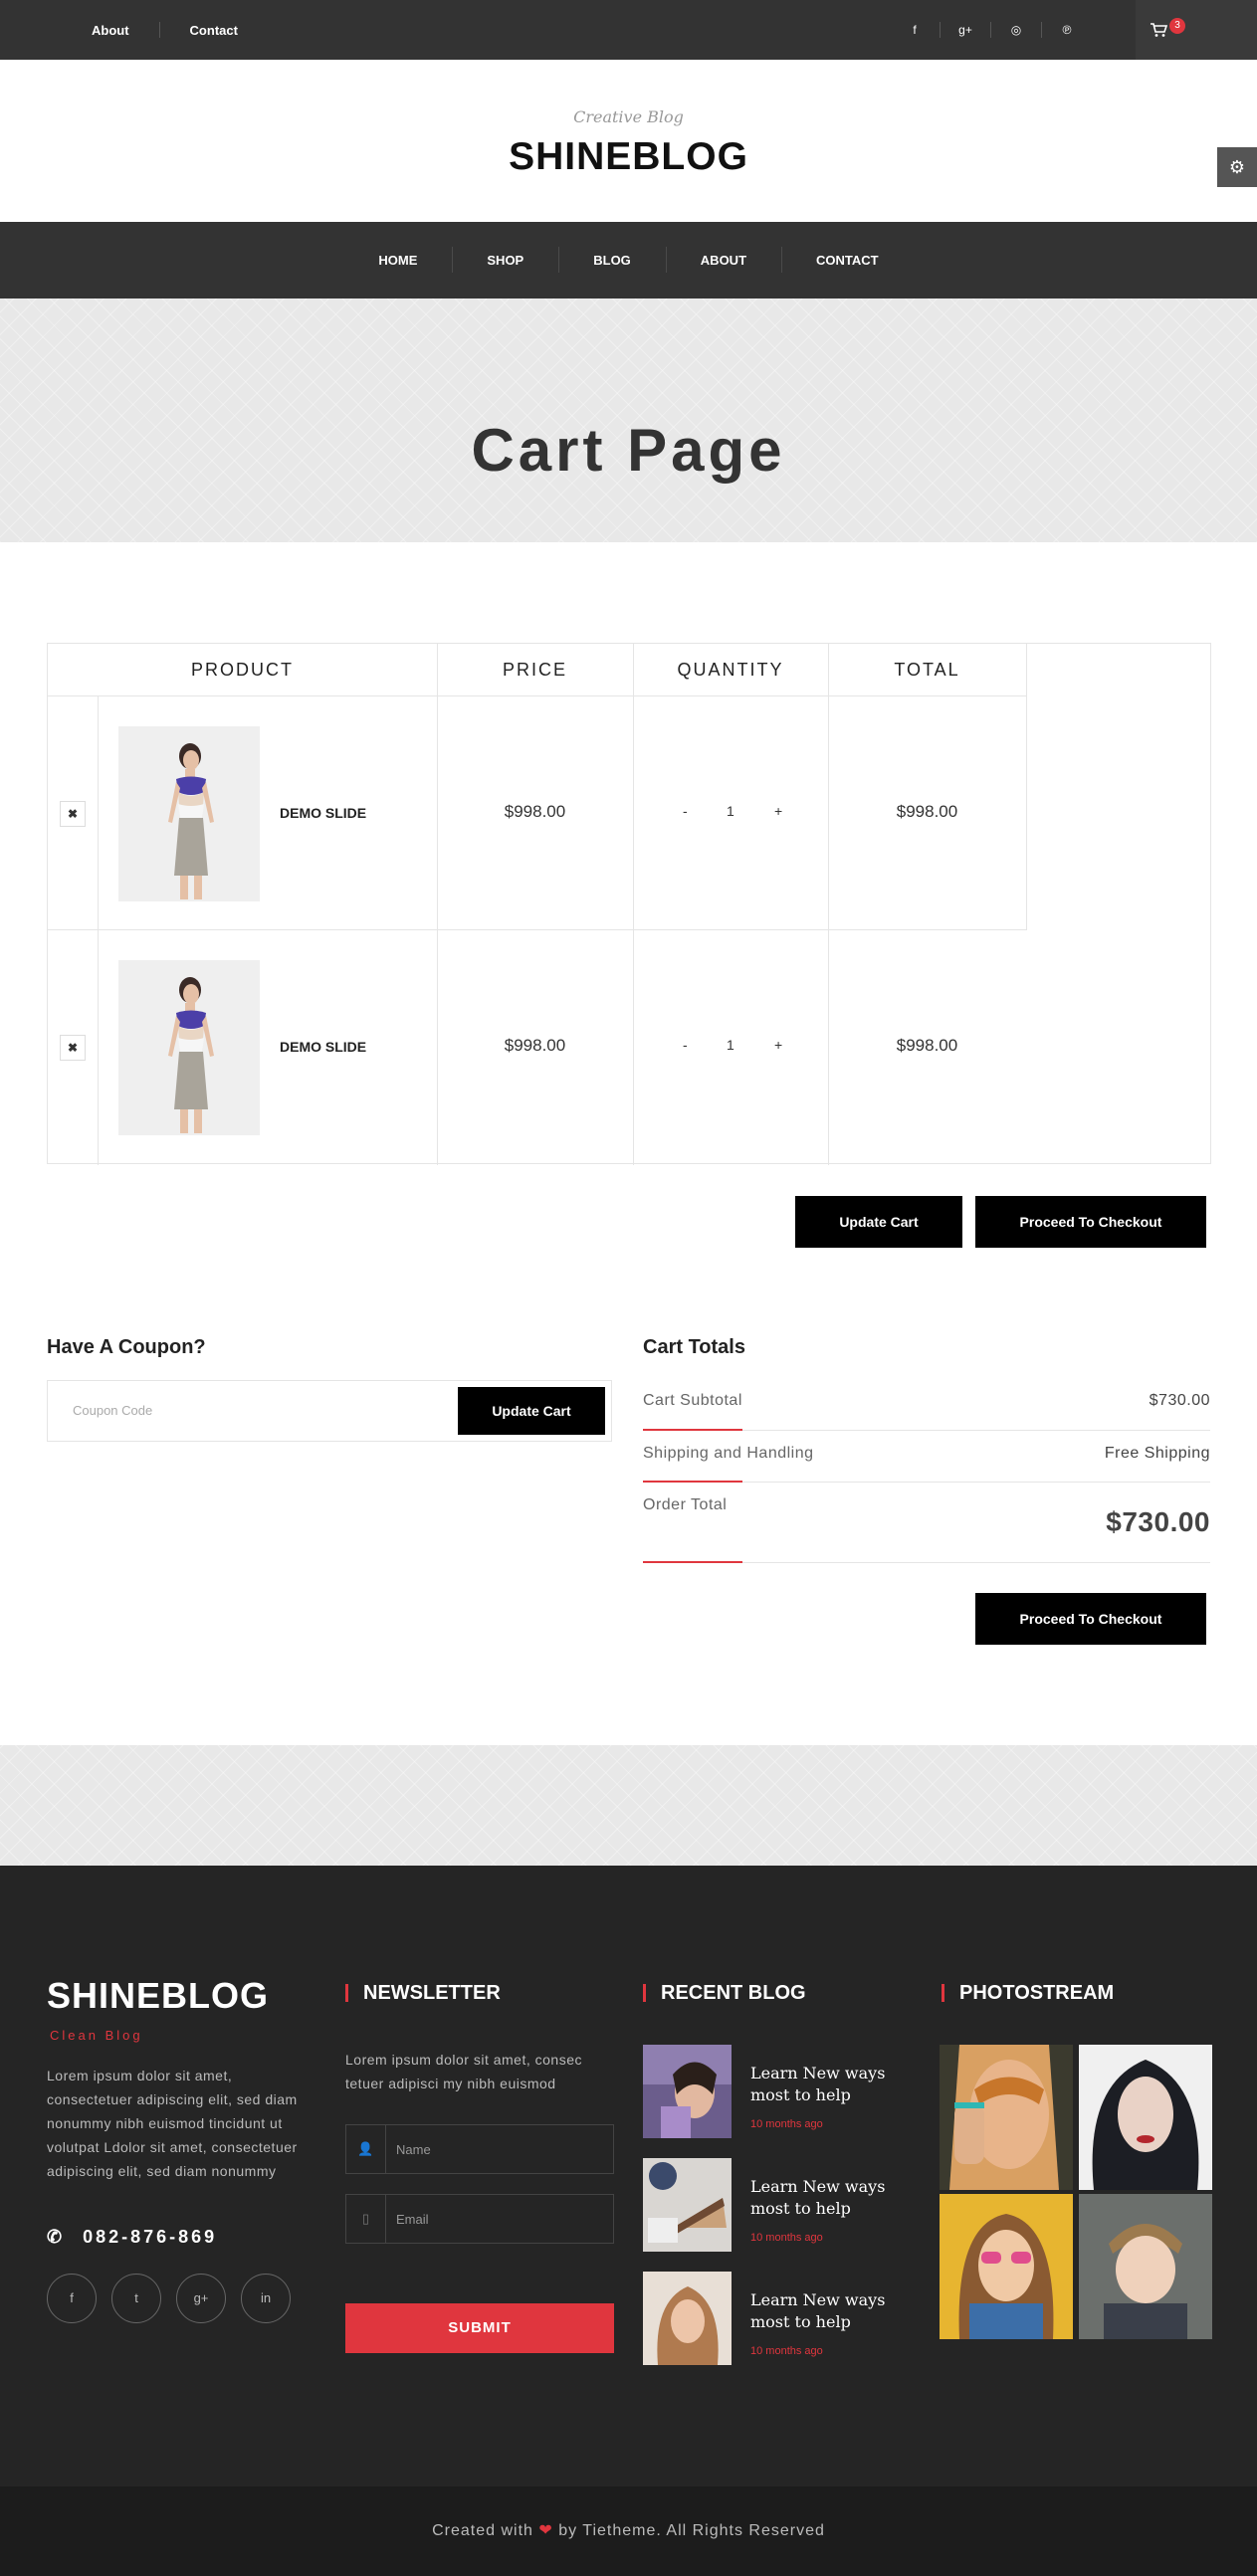 The height and width of the screenshot is (2576, 1257). What do you see at coordinates (398, 261) in the screenshot?
I see `nav-home: HOME` at bounding box center [398, 261].